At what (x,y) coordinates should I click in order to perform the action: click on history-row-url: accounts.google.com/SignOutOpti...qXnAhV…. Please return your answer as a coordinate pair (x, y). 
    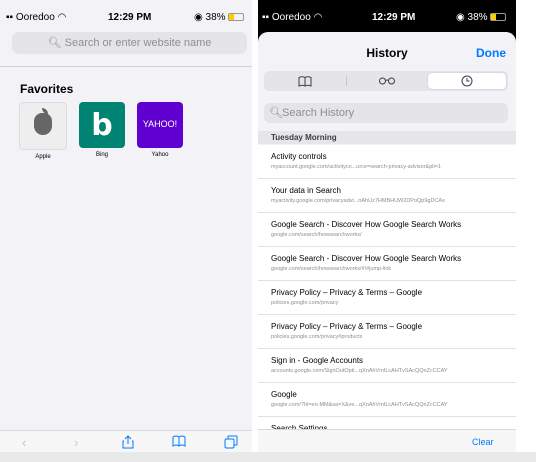
    Looking at the image, I should click on (359, 371).